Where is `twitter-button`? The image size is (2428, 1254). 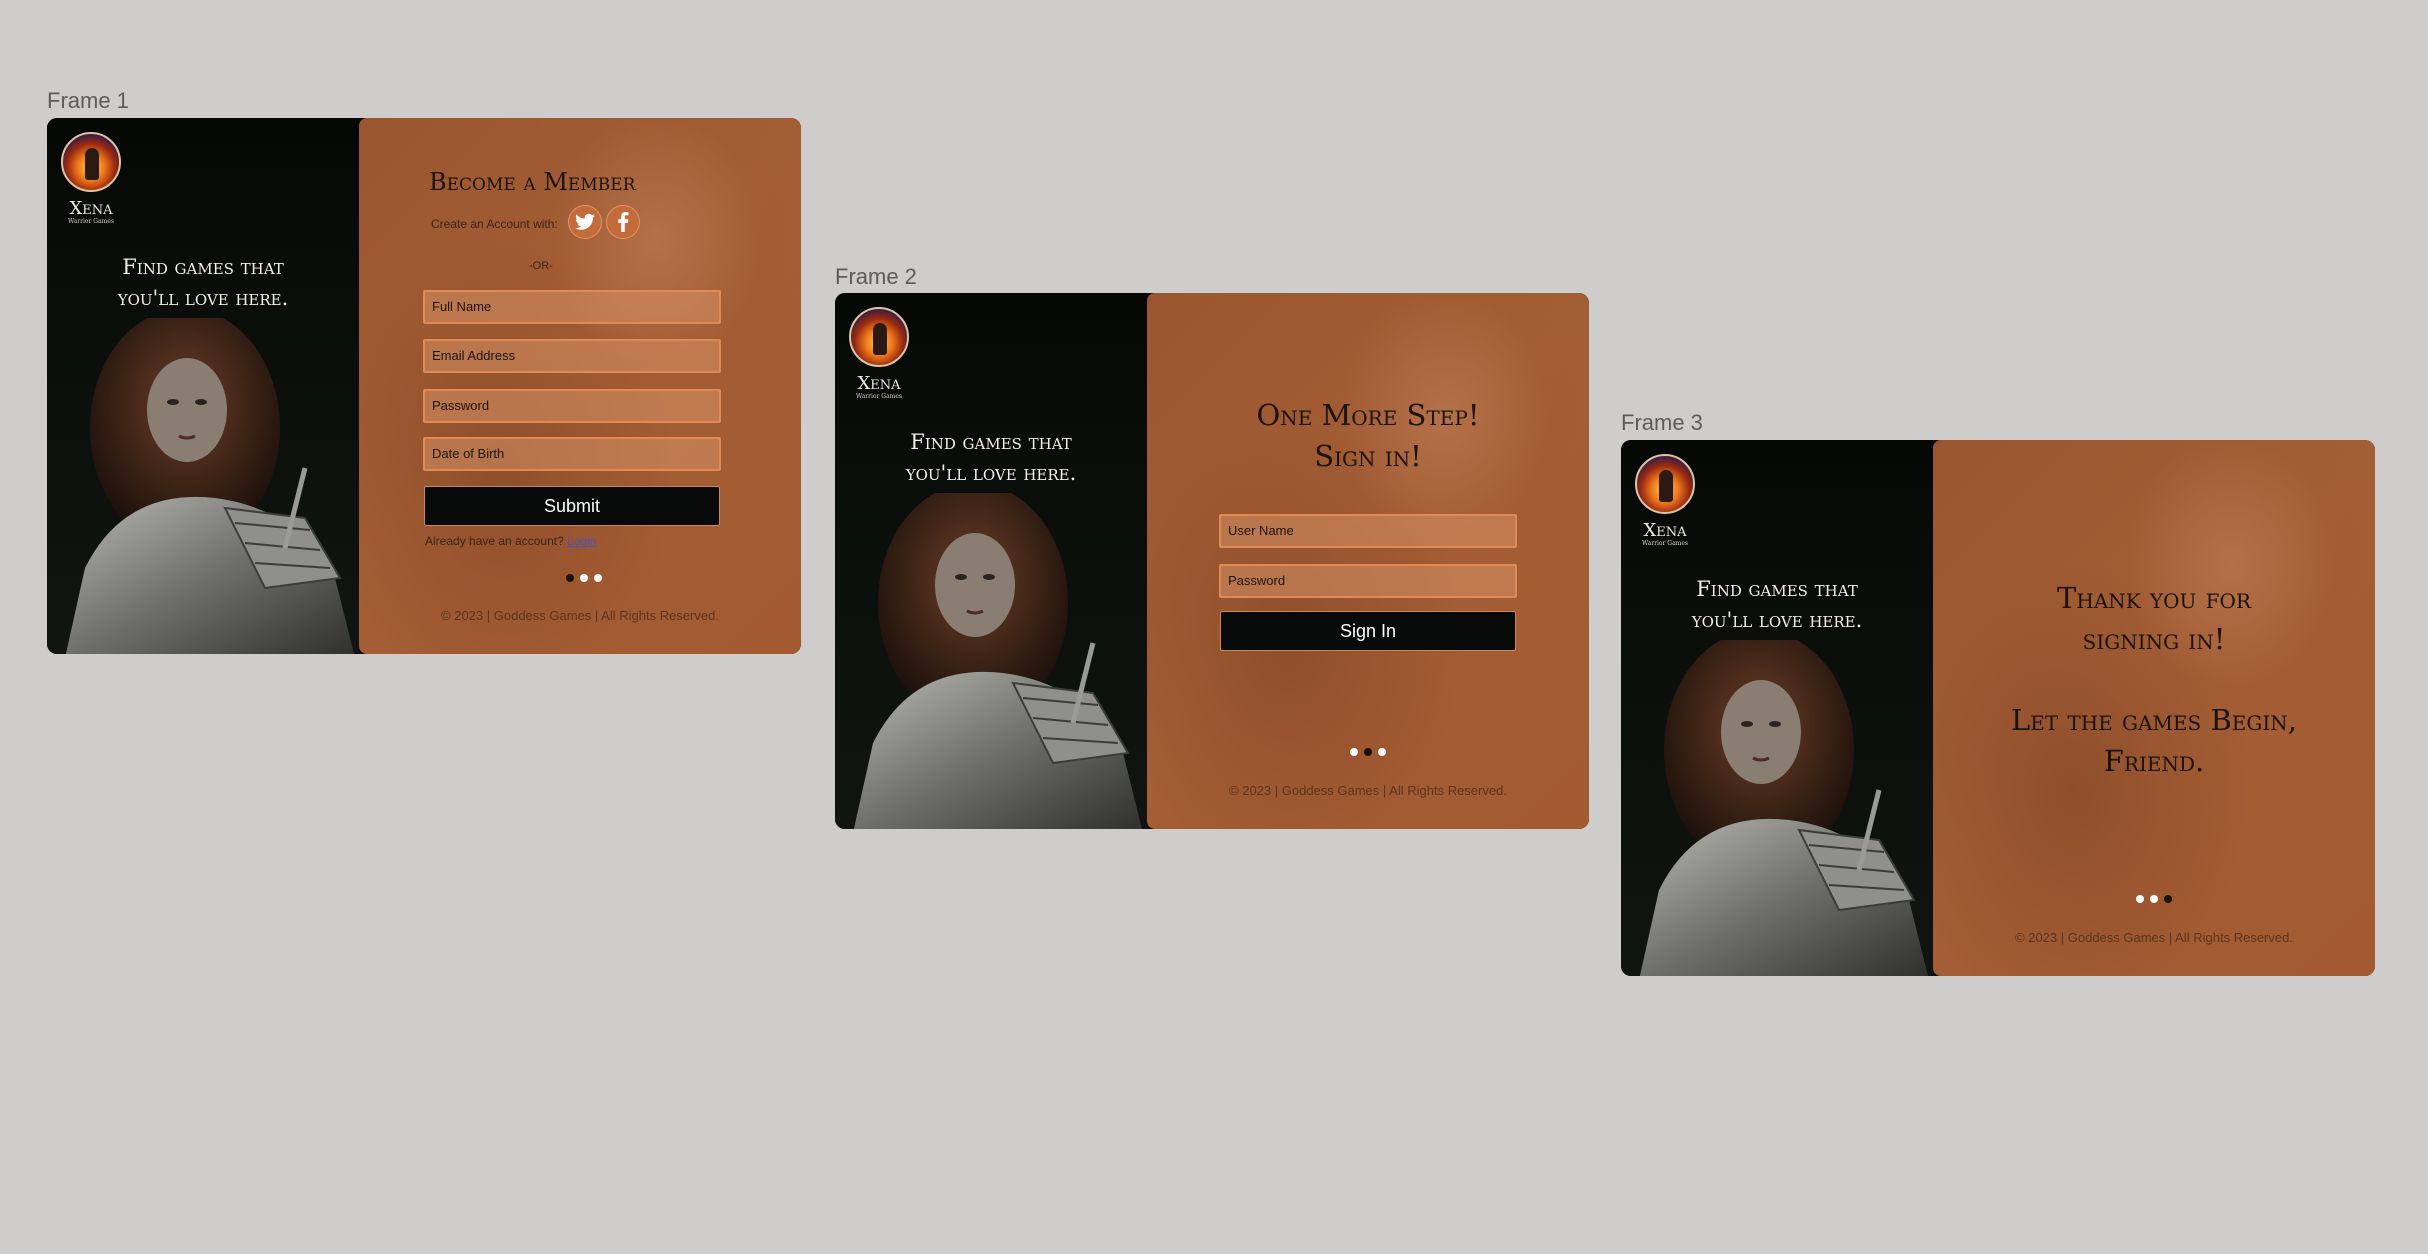 twitter-button is located at coordinates (585, 222).